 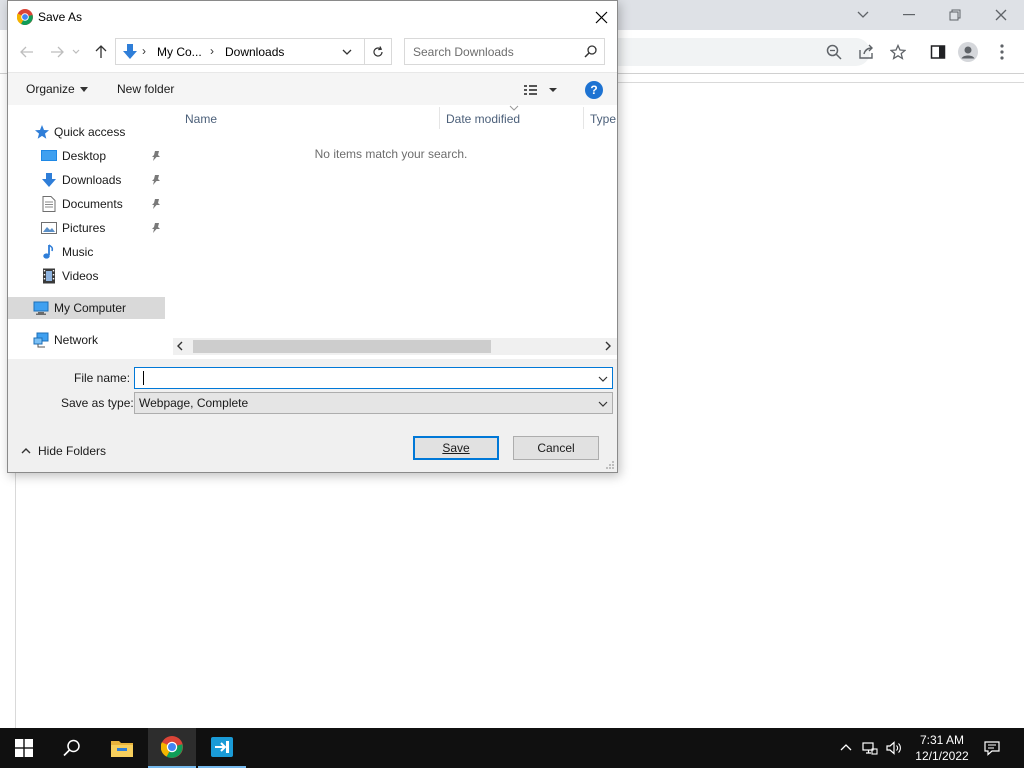 What do you see at coordinates (463, 52) in the screenshot?
I see `search-input: Search Downloads` at bounding box center [463, 52].